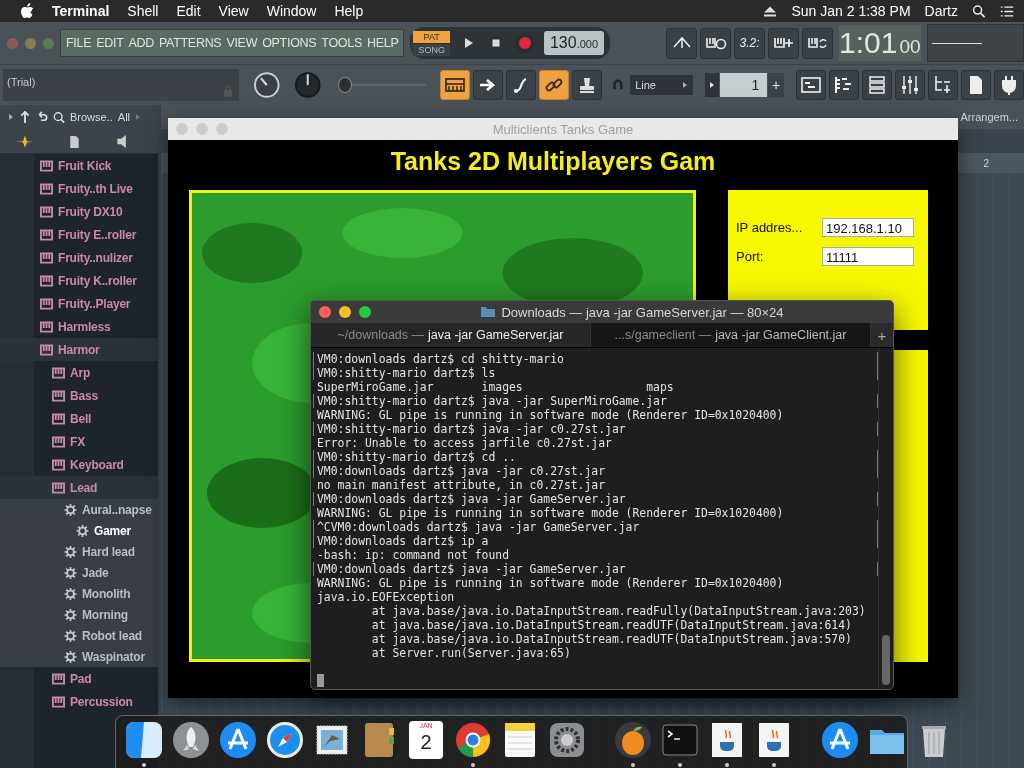 The image size is (1024, 768). I want to click on tempo-display: 130.000, so click(574, 43).